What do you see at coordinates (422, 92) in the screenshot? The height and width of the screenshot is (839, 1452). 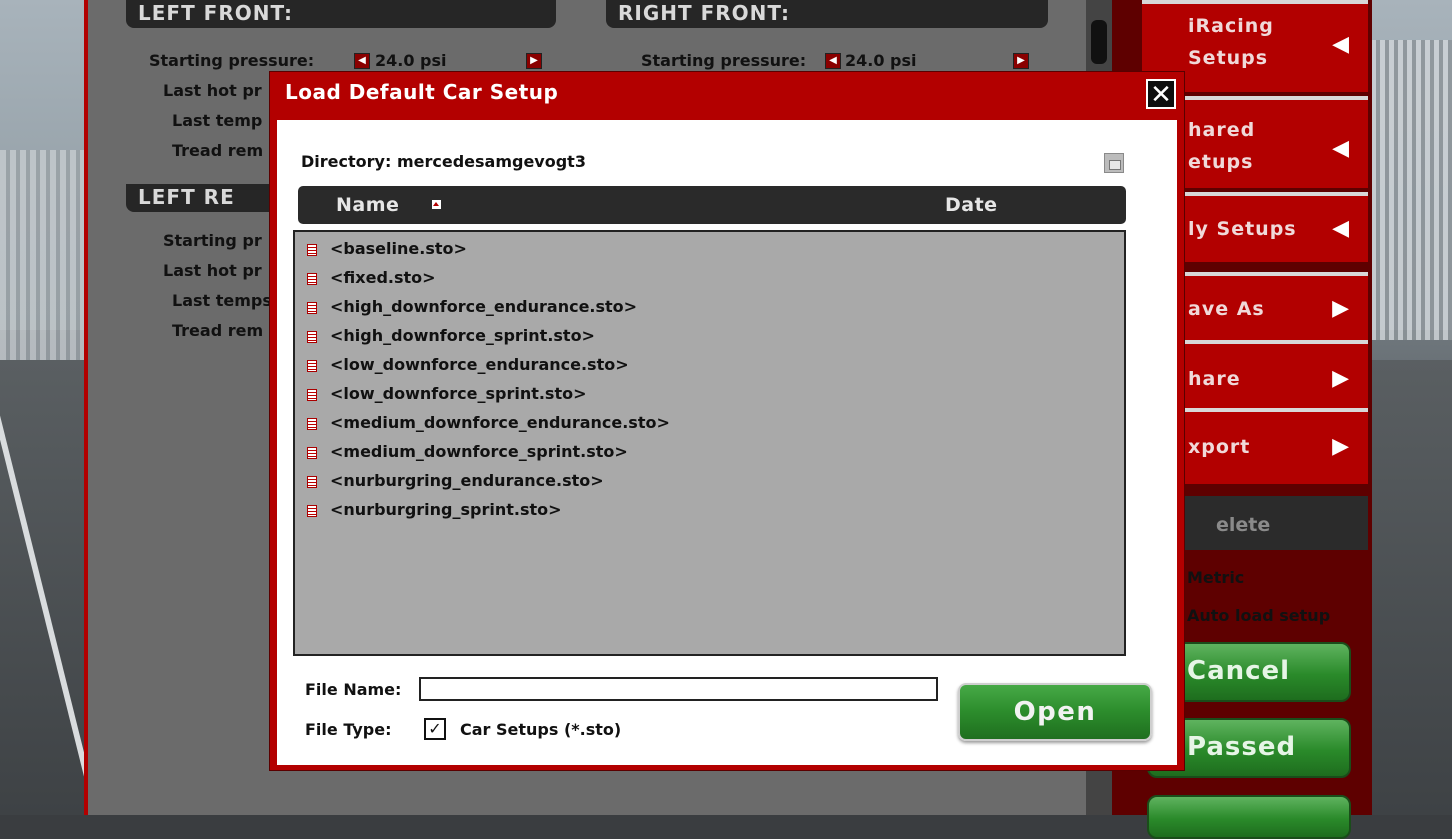 I see `dialog-title: Load Default Car Setup` at bounding box center [422, 92].